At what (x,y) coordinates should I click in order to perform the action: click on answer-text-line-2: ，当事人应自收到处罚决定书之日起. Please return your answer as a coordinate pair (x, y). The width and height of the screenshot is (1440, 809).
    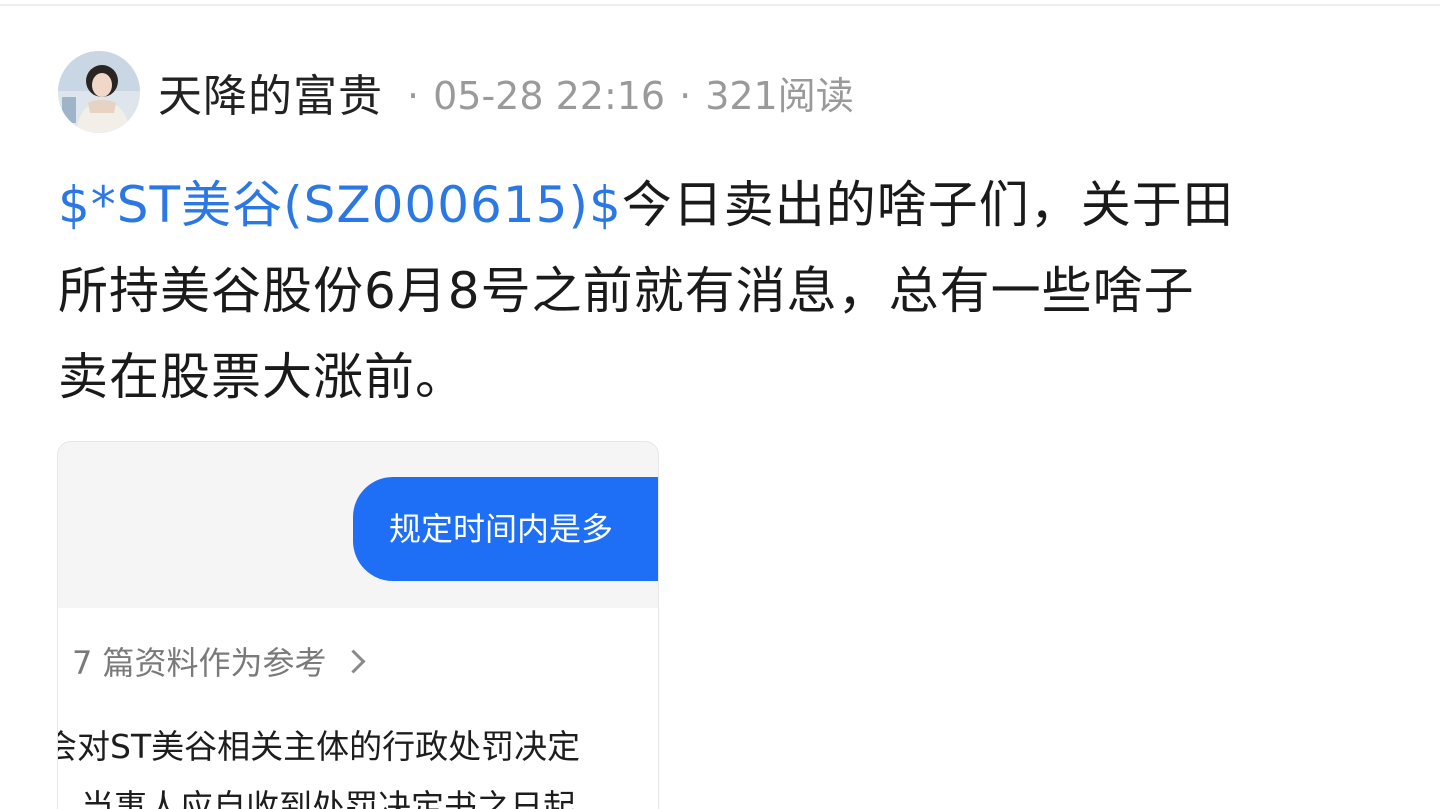
    Looking at the image, I should click on (316, 798).